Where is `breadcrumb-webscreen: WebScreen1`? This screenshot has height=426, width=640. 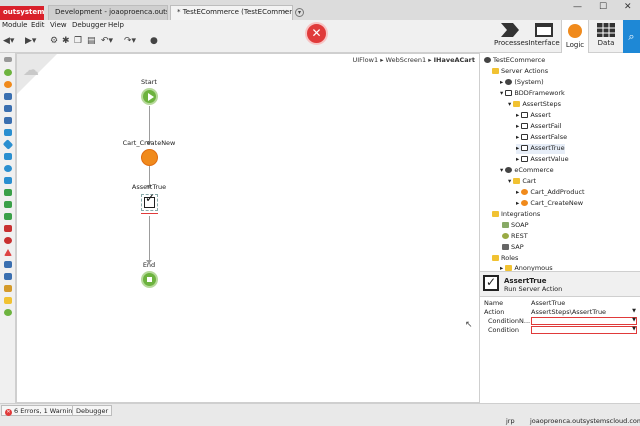 breadcrumb-webscreen: WebScreen1 is located at coordinates (406, 60).